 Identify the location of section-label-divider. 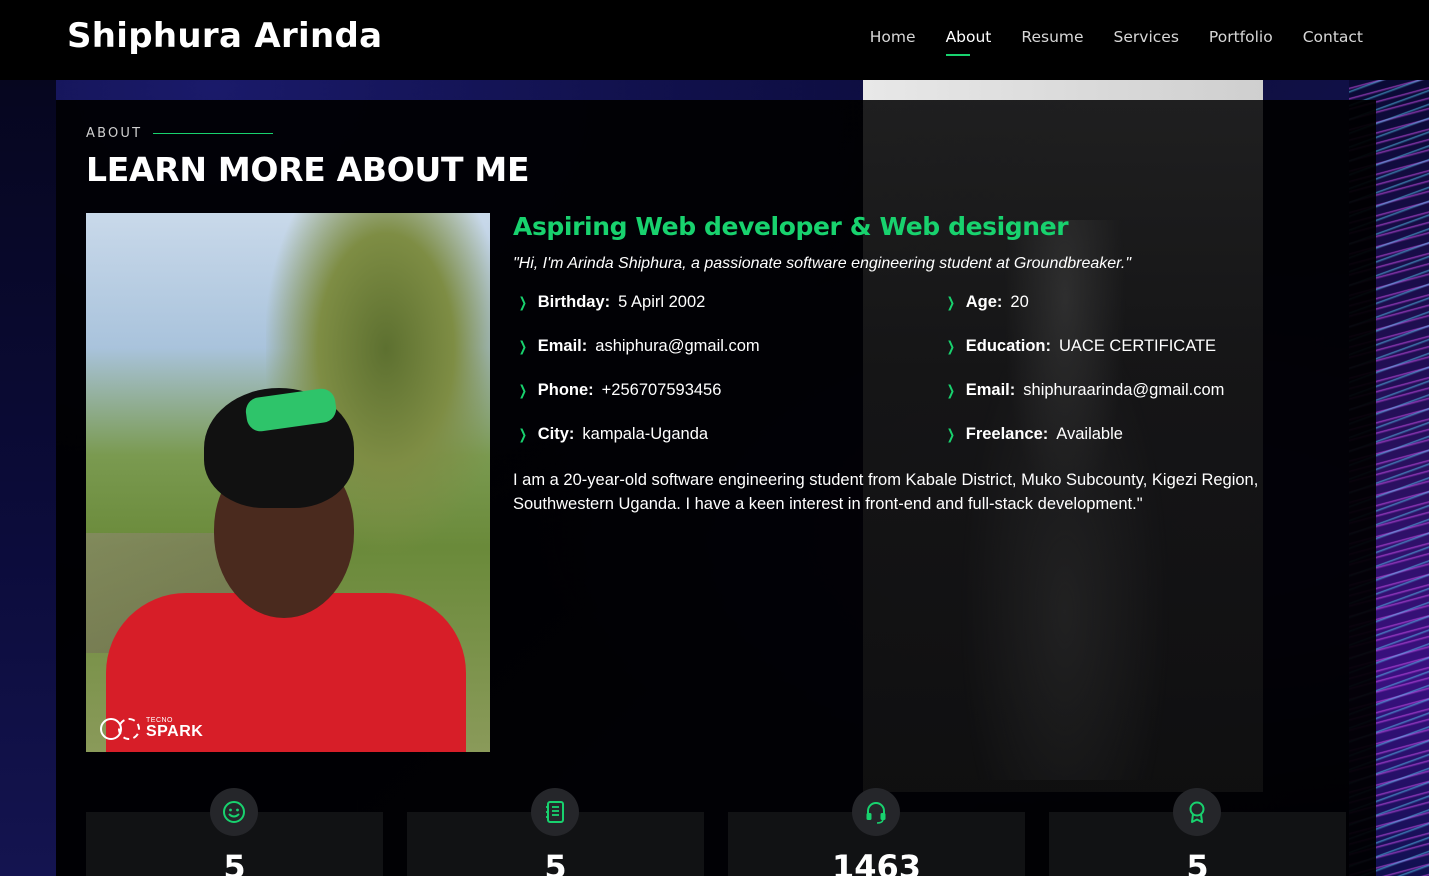
(213, 133).